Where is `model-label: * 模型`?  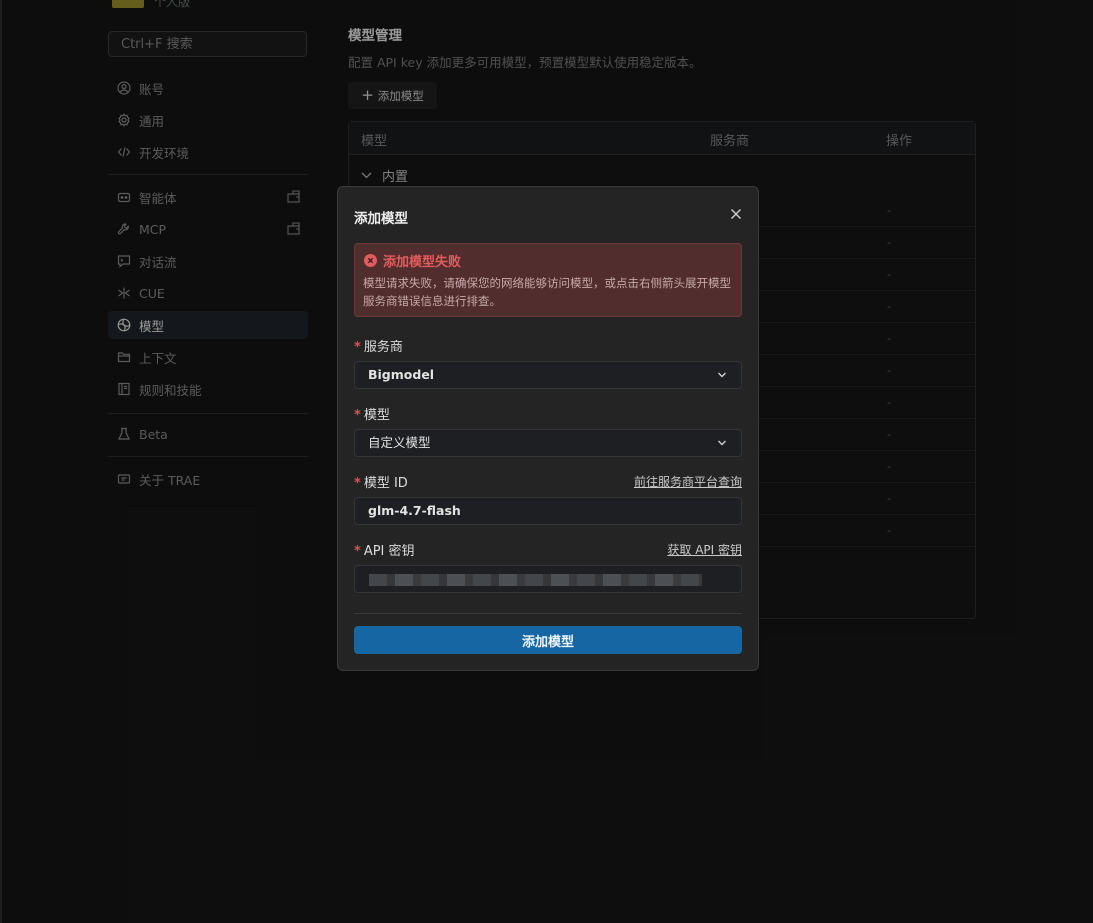 model-label: * 模型 is located at coordinates (372, 413).